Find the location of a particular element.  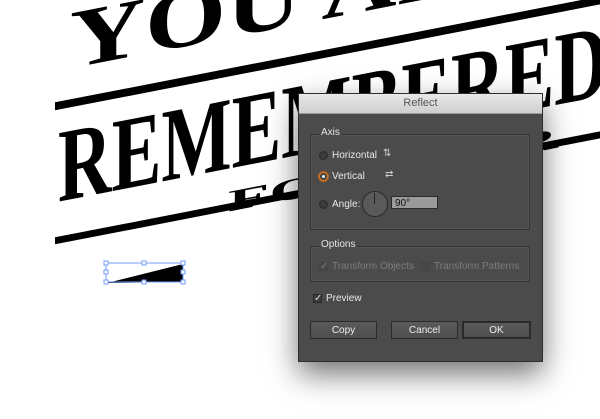

preview-checkbox: ✓ Preview is located at coordinates (337, 298).